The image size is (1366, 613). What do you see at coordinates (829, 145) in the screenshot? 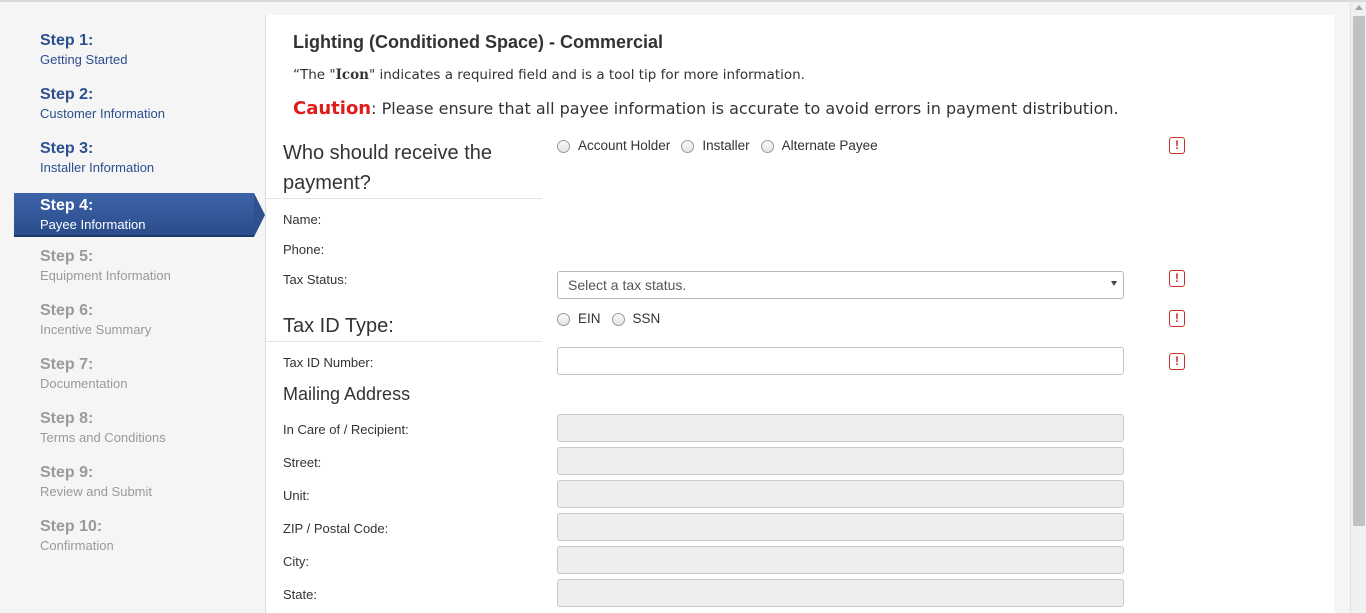
I see `radio-label: Alternate Payee` at bounding box center [829, 145].